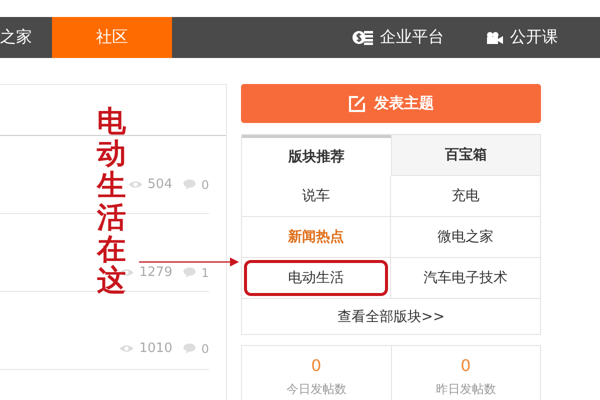  I want to click on stat-label: 昨日发帖数, so click(466, 389).